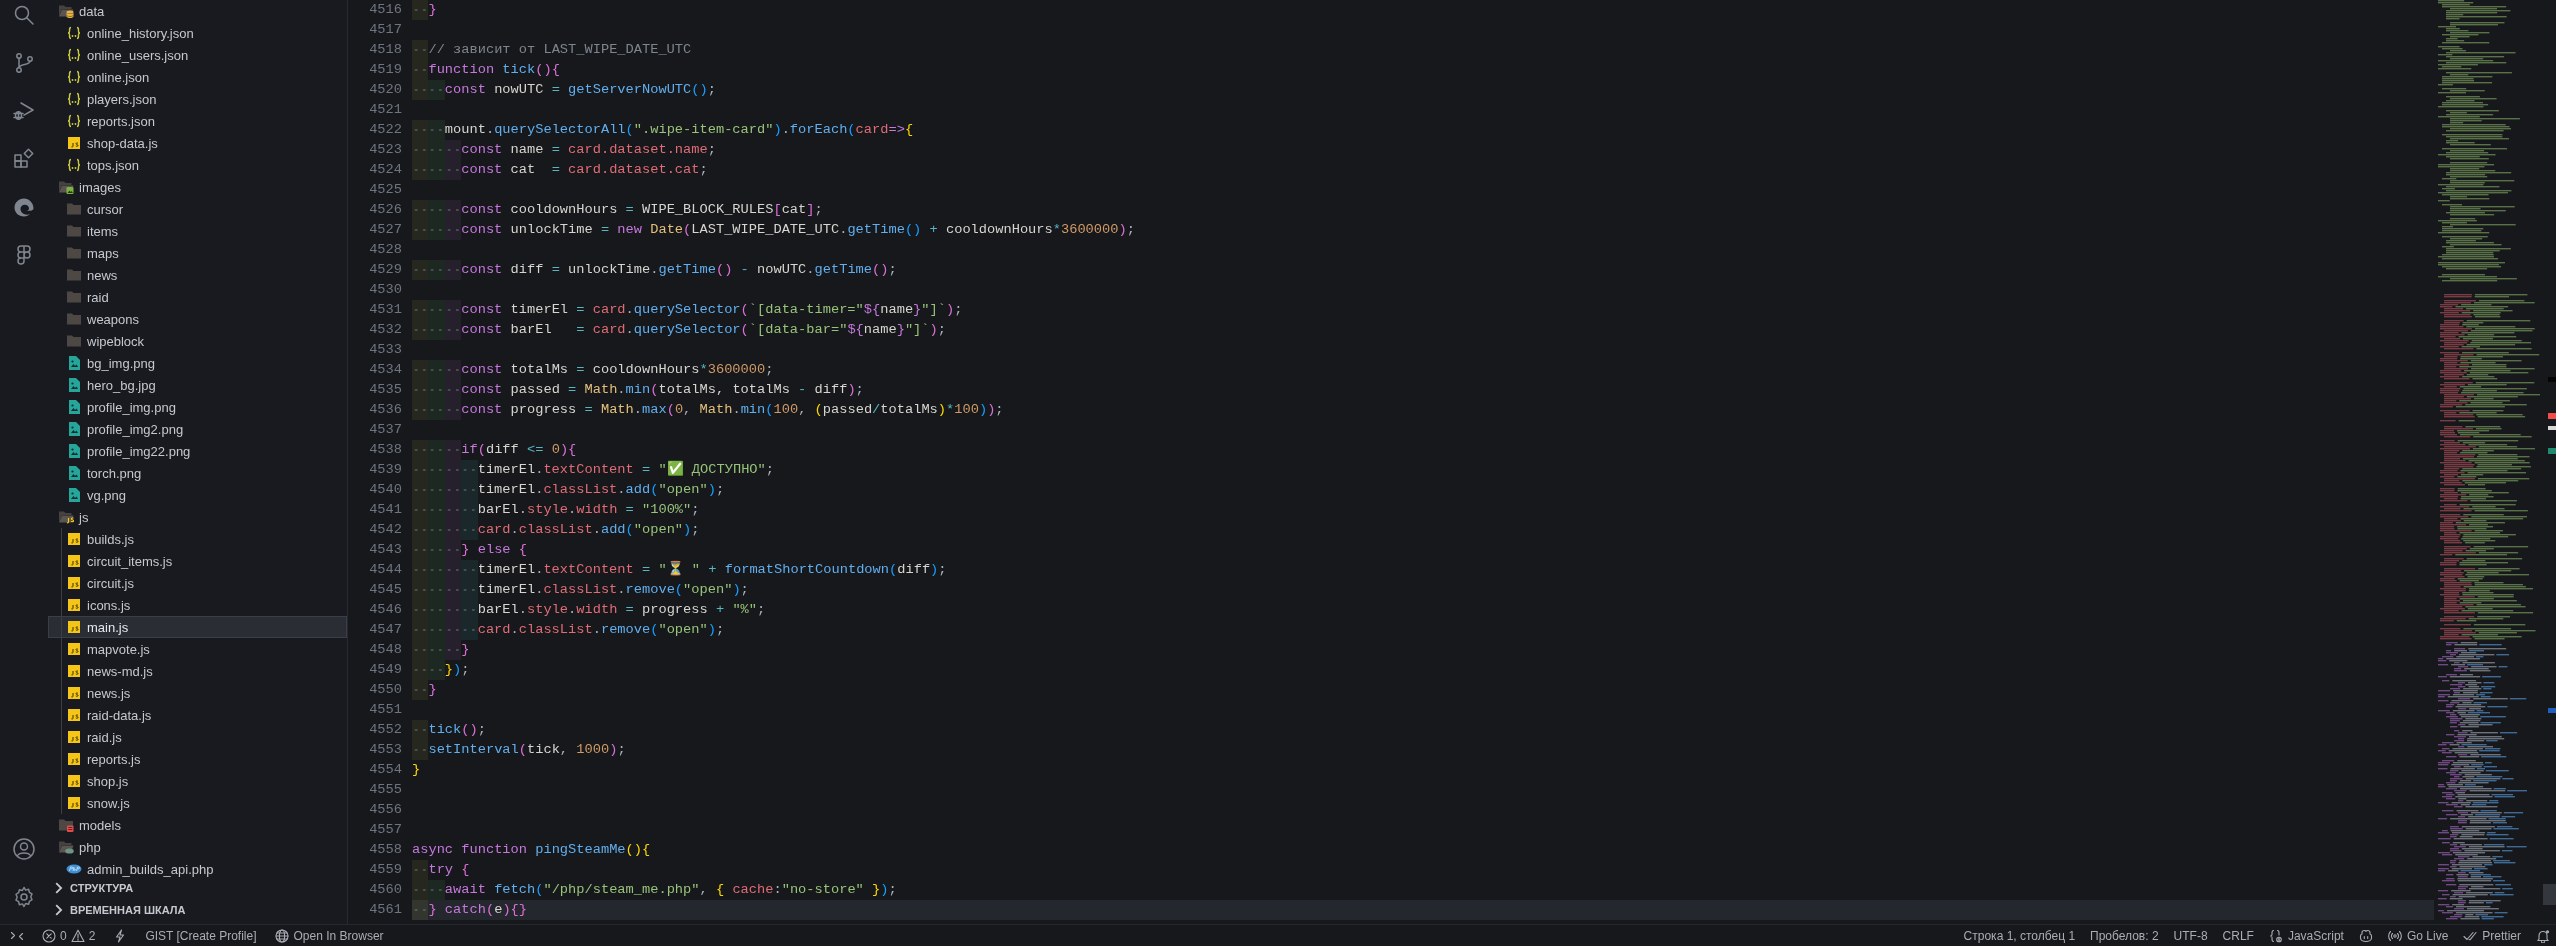 The image size is (2556, 946). Describe the element at coordinates (121, 910) in the screenshot. I see `section-header: ВРЕМЕННАЯ ШКАЛА` at that location.